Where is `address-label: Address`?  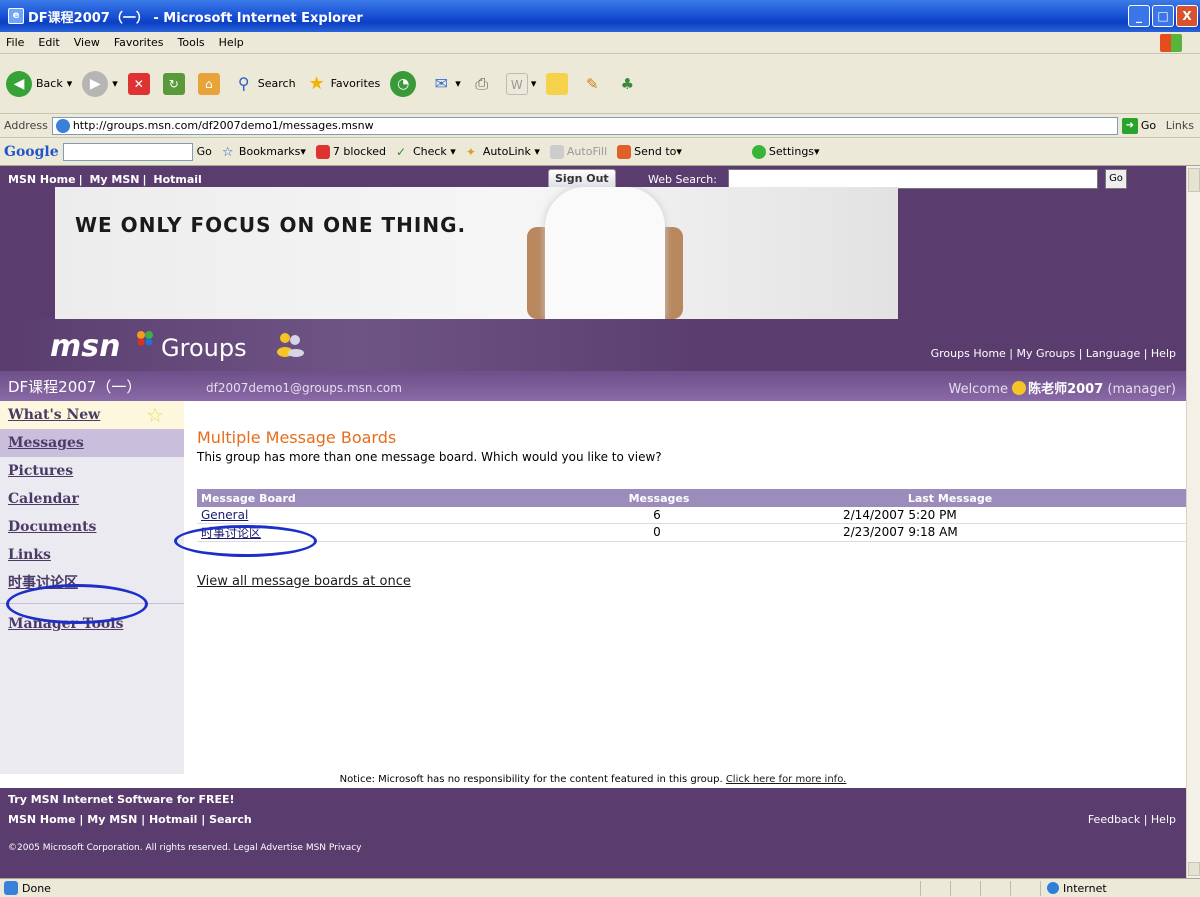
address-label: Address is located at coordinates (26, 125).